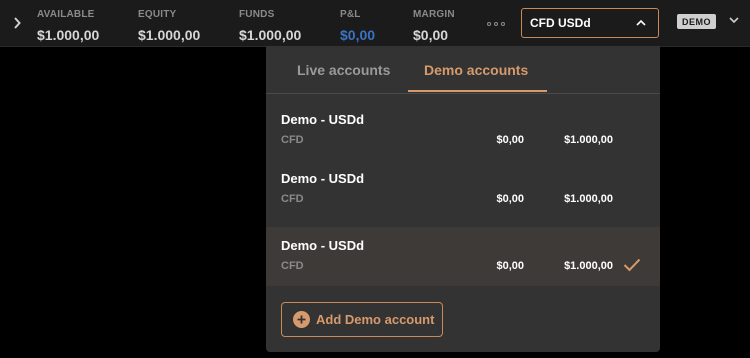 This screenshot has height=358, width=750. What do you see at coordinates (463, 256) in the screenshot?
I see `account-row-selected: Demo - USDd CFD $0,00 $1.000,00` at bounding box center [463, 256].